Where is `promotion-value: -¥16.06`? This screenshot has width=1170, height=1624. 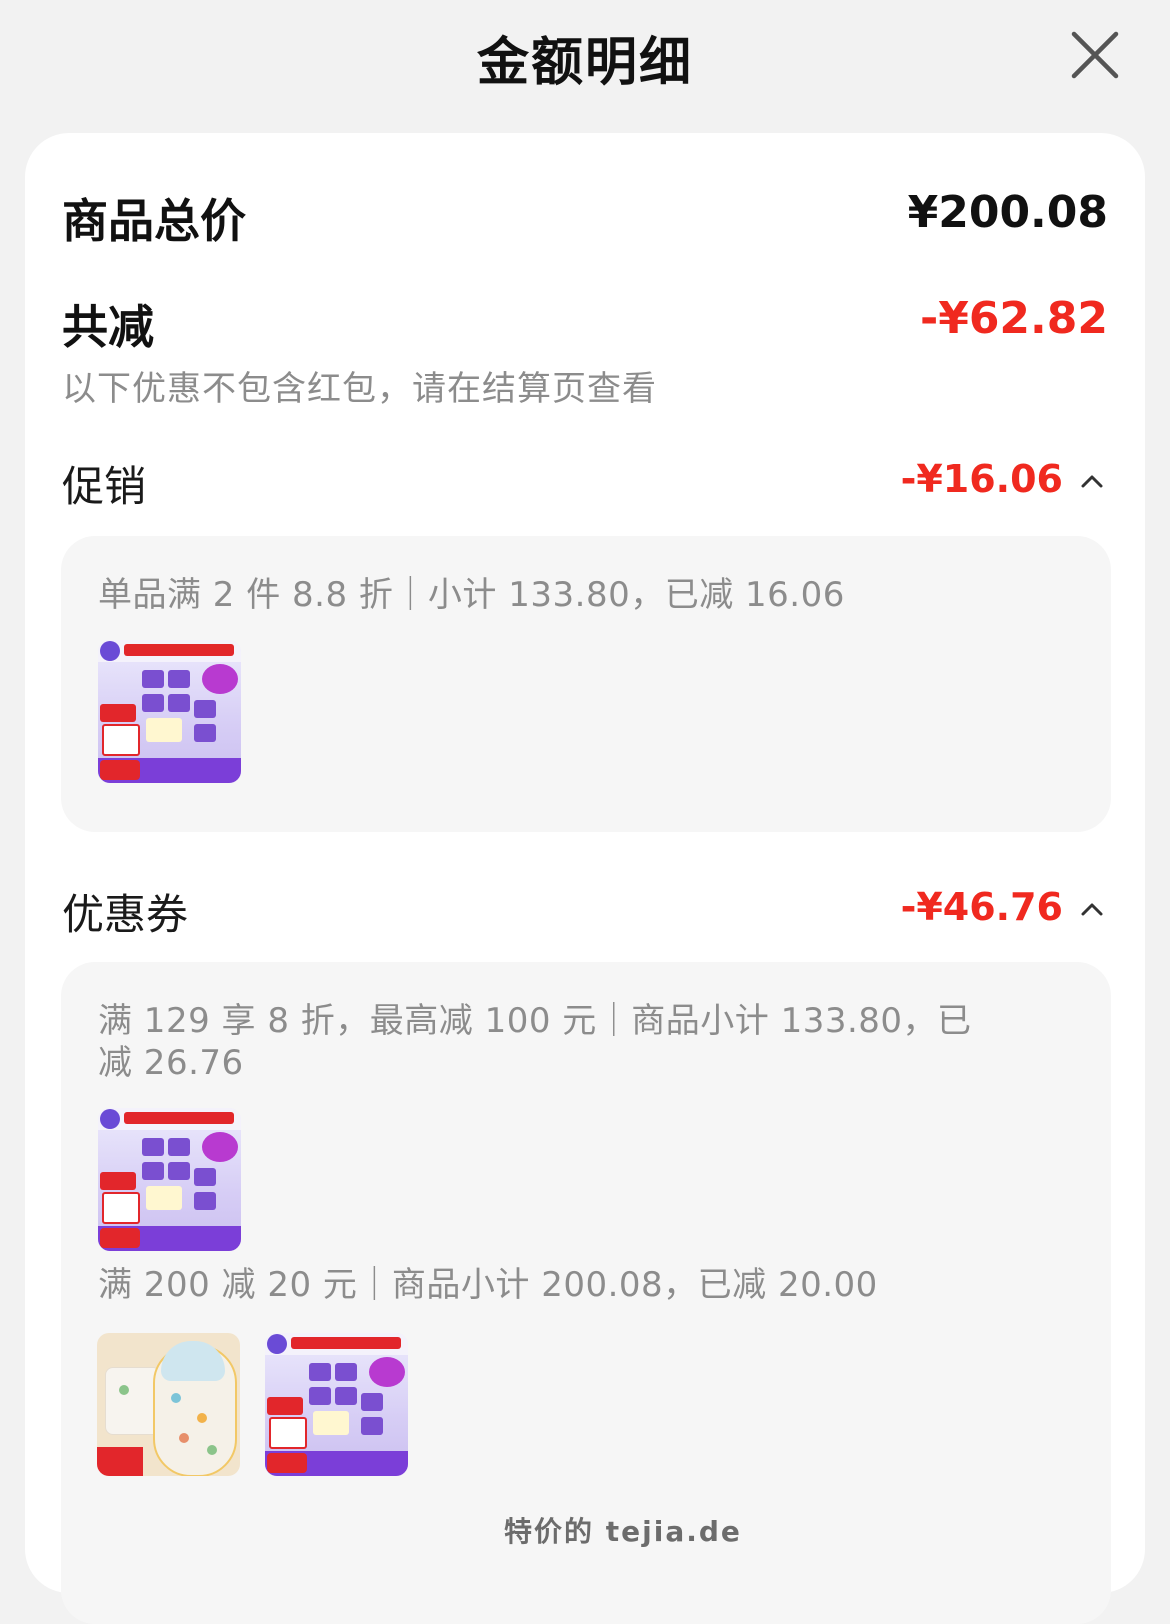
promotion-value: -¥16.06 is located at coordinates (981, 479).